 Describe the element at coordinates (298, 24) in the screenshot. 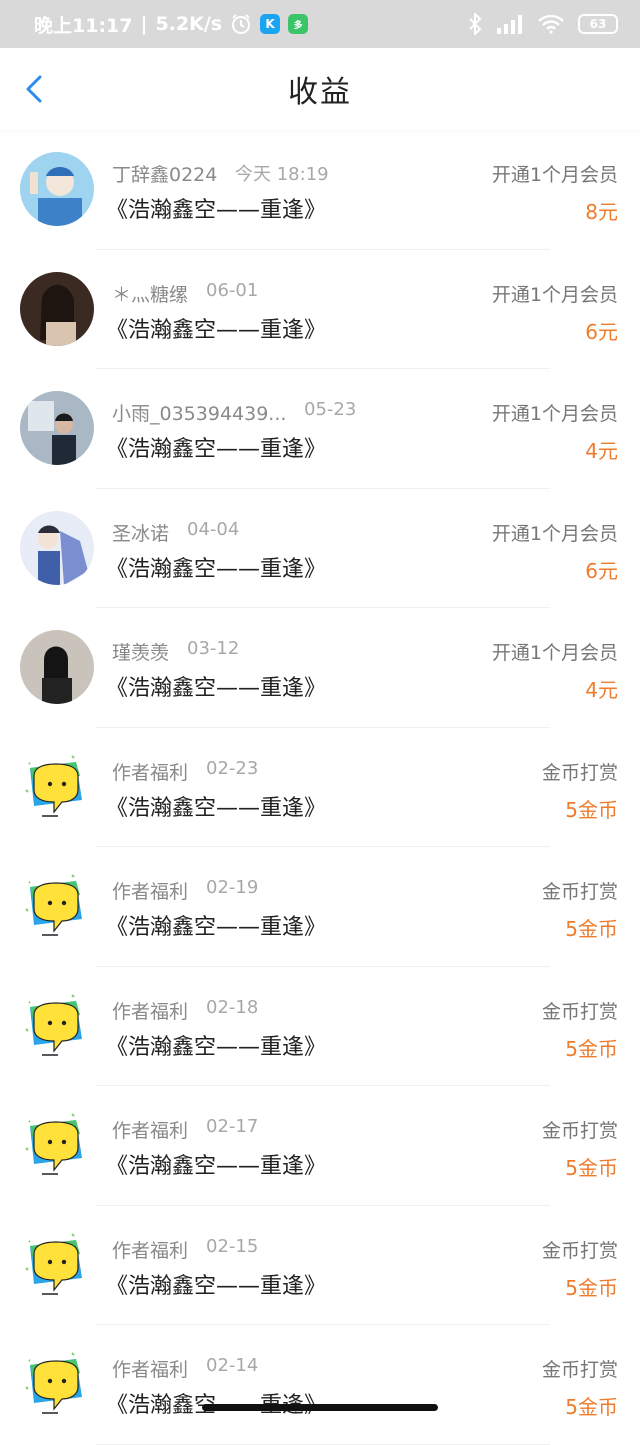

I see `app-green-icon: 多` at that location.